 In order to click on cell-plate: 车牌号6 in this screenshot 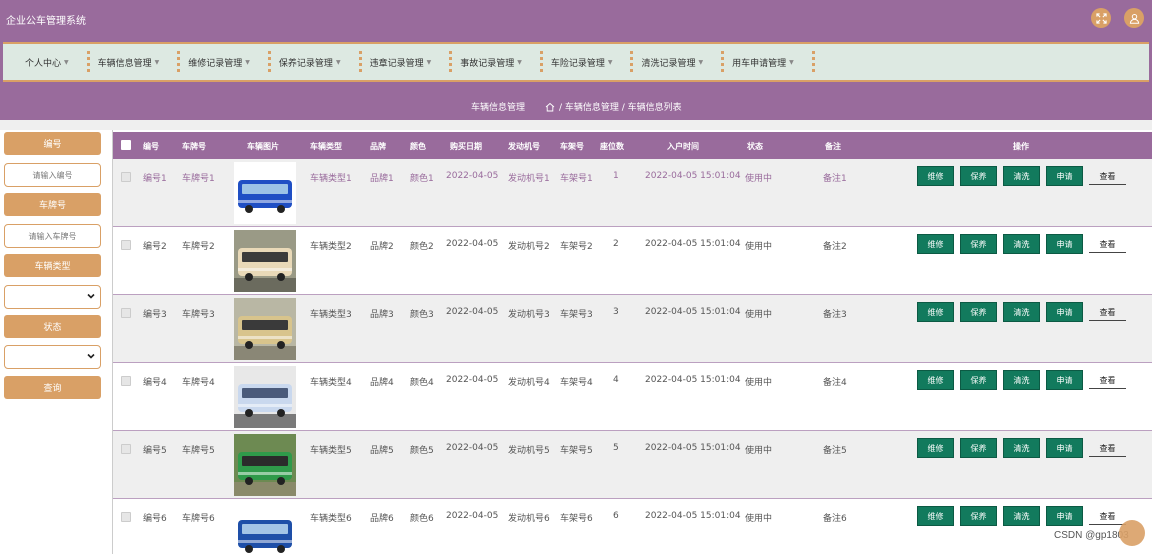, I will do `click(198, 519)`.